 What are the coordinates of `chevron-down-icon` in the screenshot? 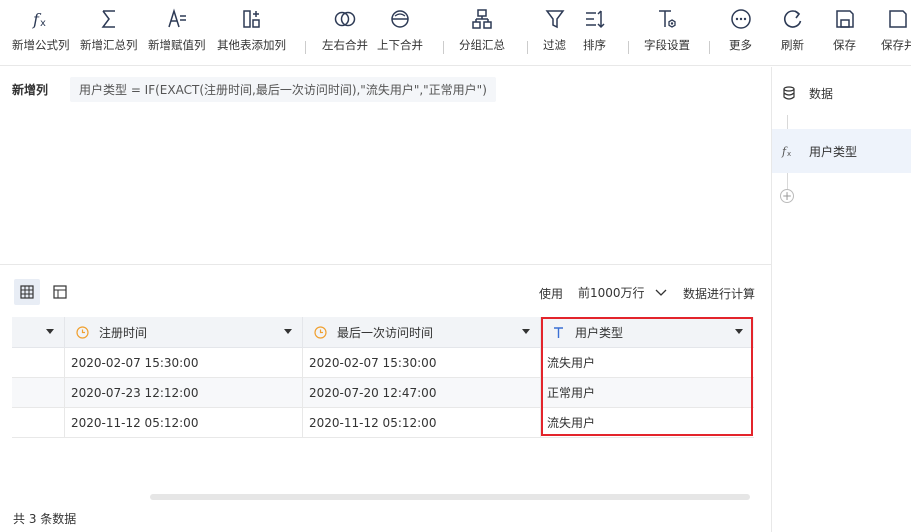 It's located at (661, 292).